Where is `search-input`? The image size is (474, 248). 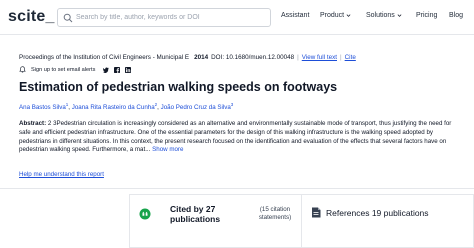 search-input is located at coordinates (171, 17).